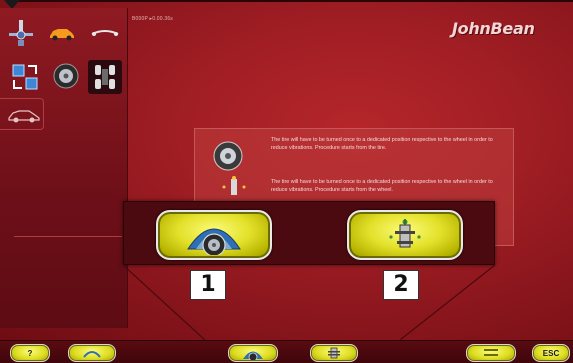  I want to click on status-info-text: B000P ▸0.00.36s, so click(153, 19).